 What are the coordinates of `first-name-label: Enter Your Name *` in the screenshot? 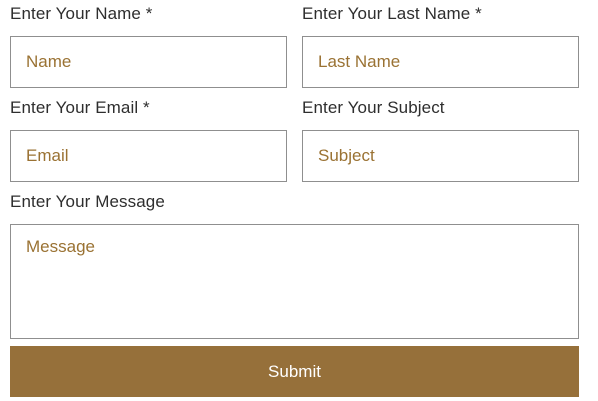 It's located at (81, 13).